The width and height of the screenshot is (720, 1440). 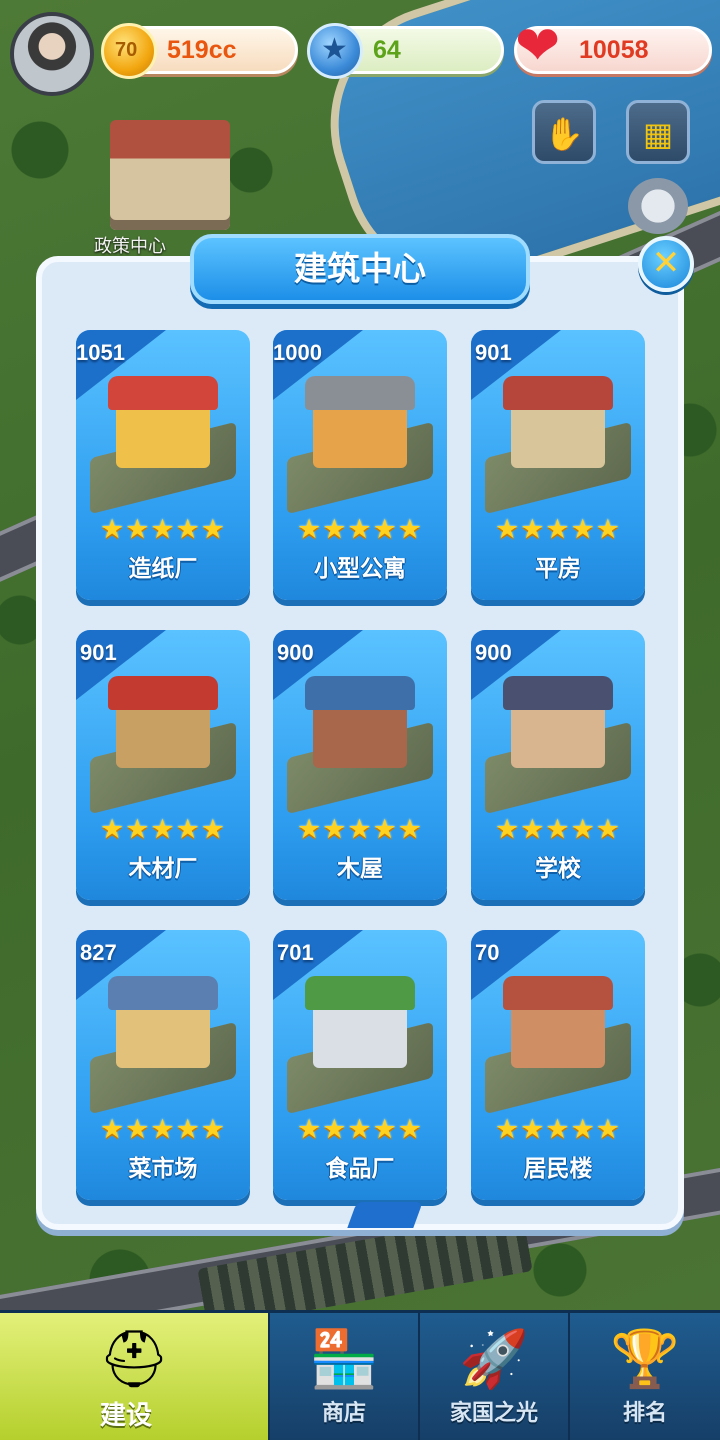 I want to click on nav-label: 排名, so click(x=644, y=1412).